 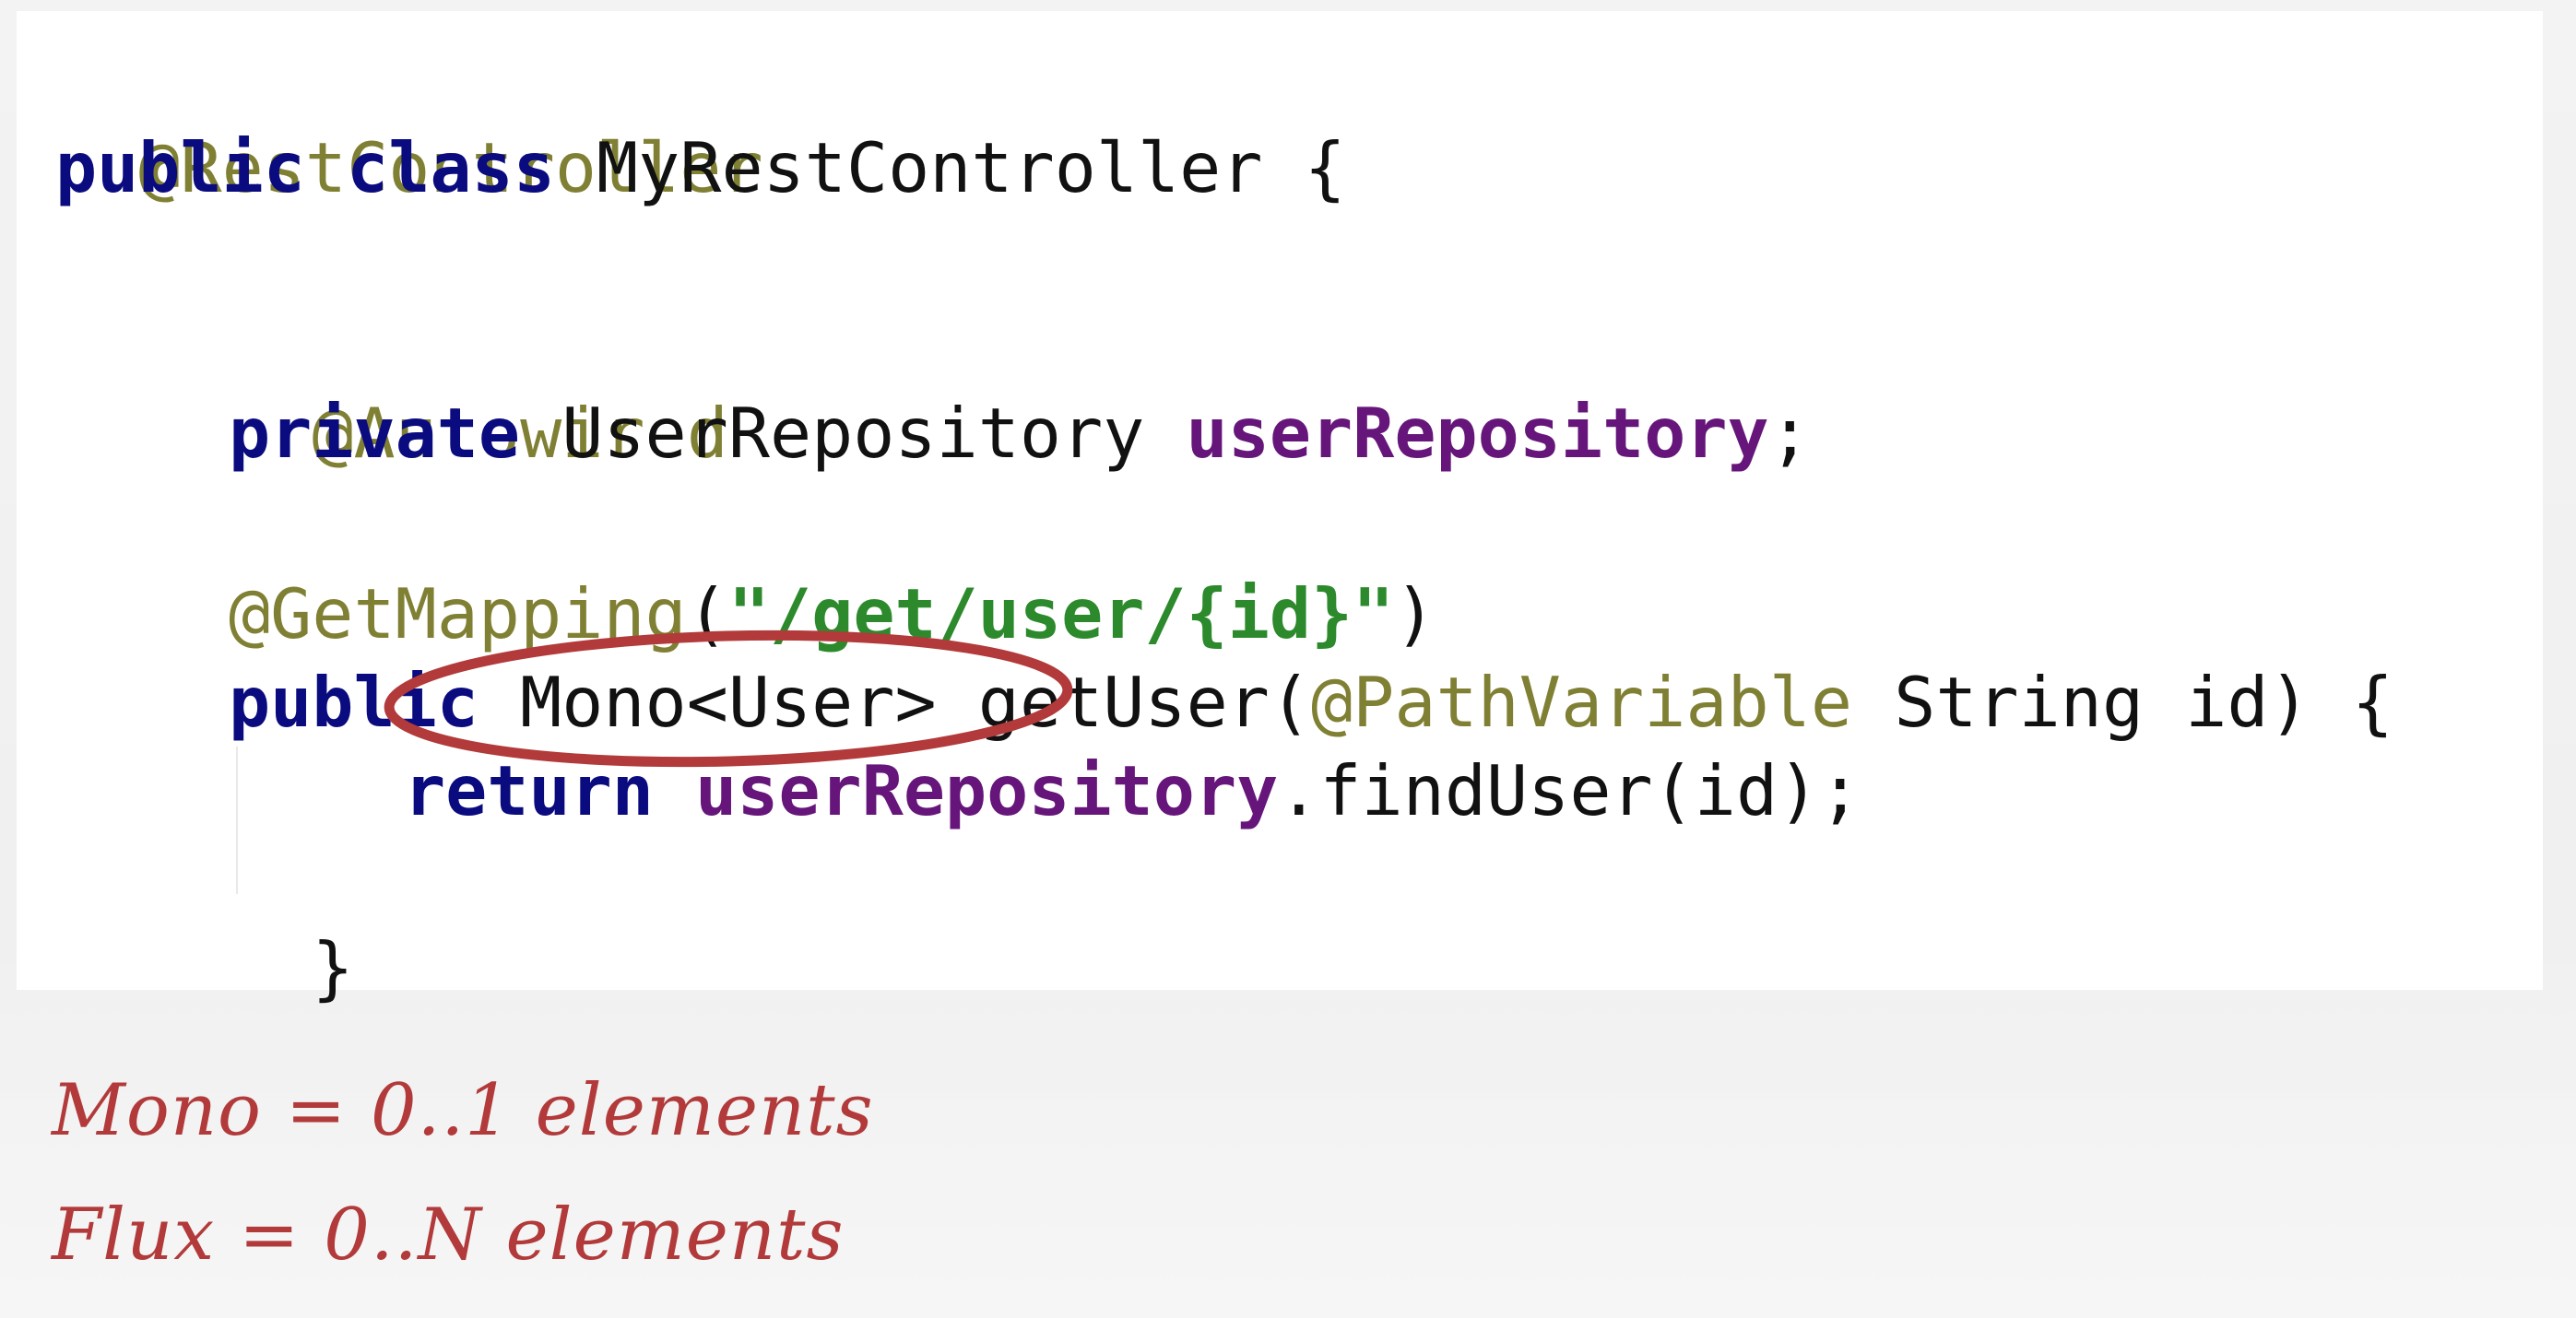 I want to click on note-mono: Mono = 0..1 elements, so click(x=463, y=1110).